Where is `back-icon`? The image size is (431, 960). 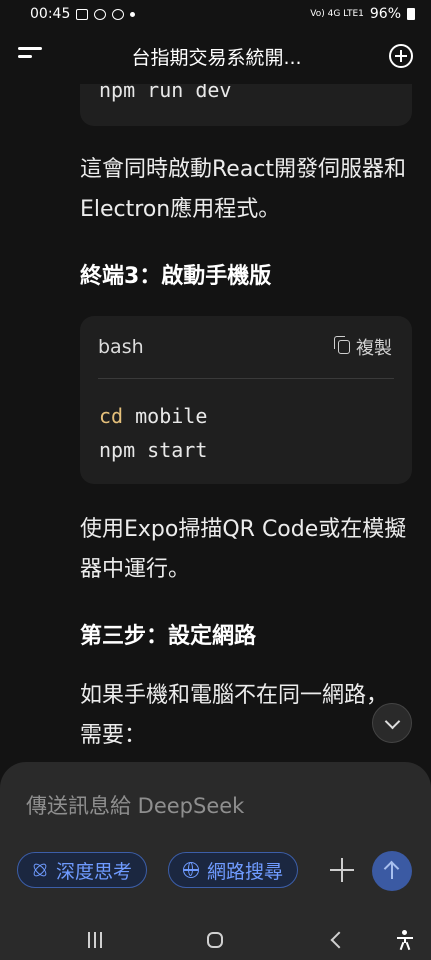
back-icon is located at coordinates (339, 940).